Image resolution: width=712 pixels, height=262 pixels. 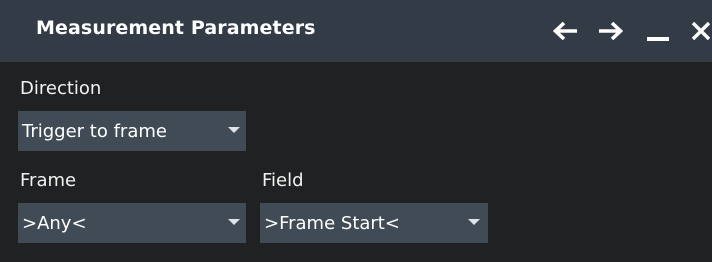 I want to click on frame-dropdown: >Any<, so click(x=132, y=223).